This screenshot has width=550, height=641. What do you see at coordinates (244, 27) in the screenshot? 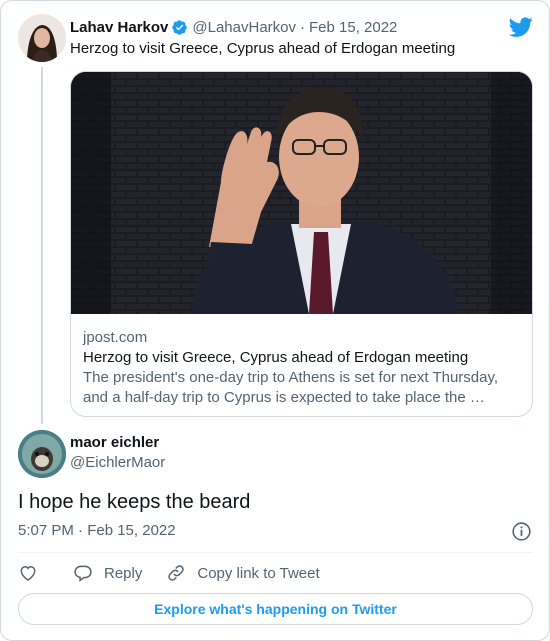
I see `author-handle: @LahavHarkov` at bounding box center [244, 27].